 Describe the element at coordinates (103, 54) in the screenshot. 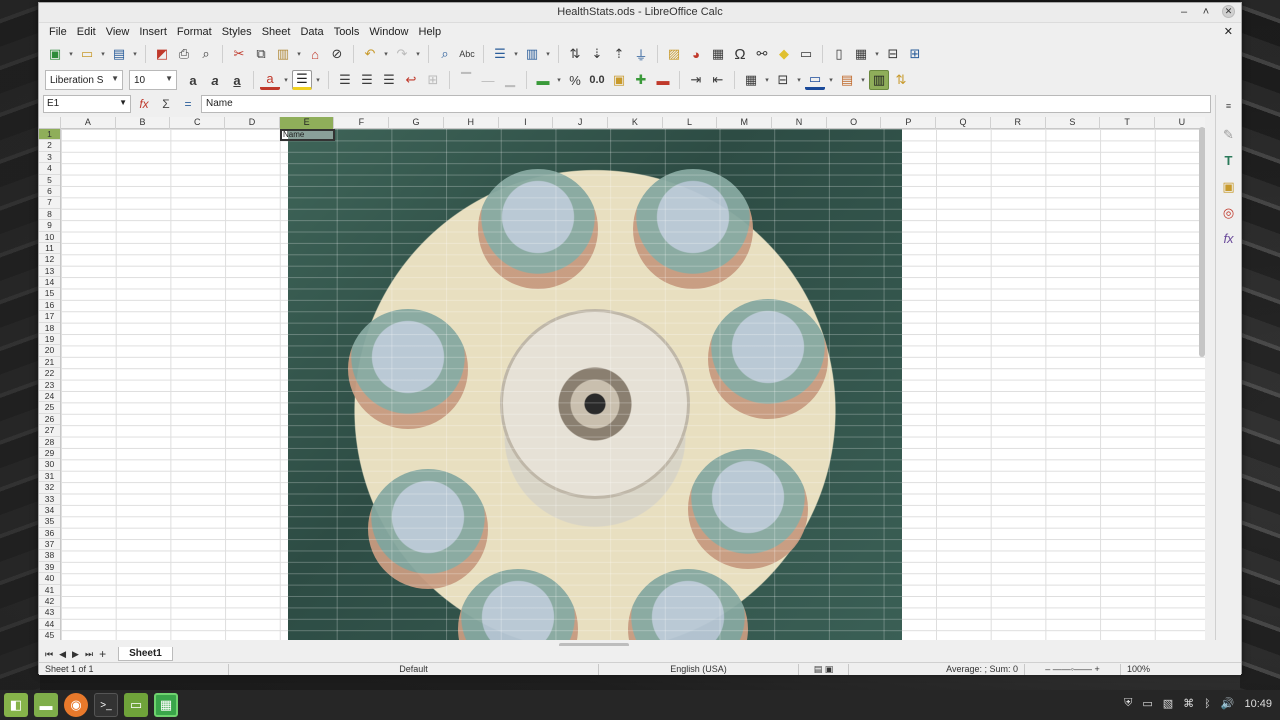

I see `open-dropdown-icon: ▾` at that location.